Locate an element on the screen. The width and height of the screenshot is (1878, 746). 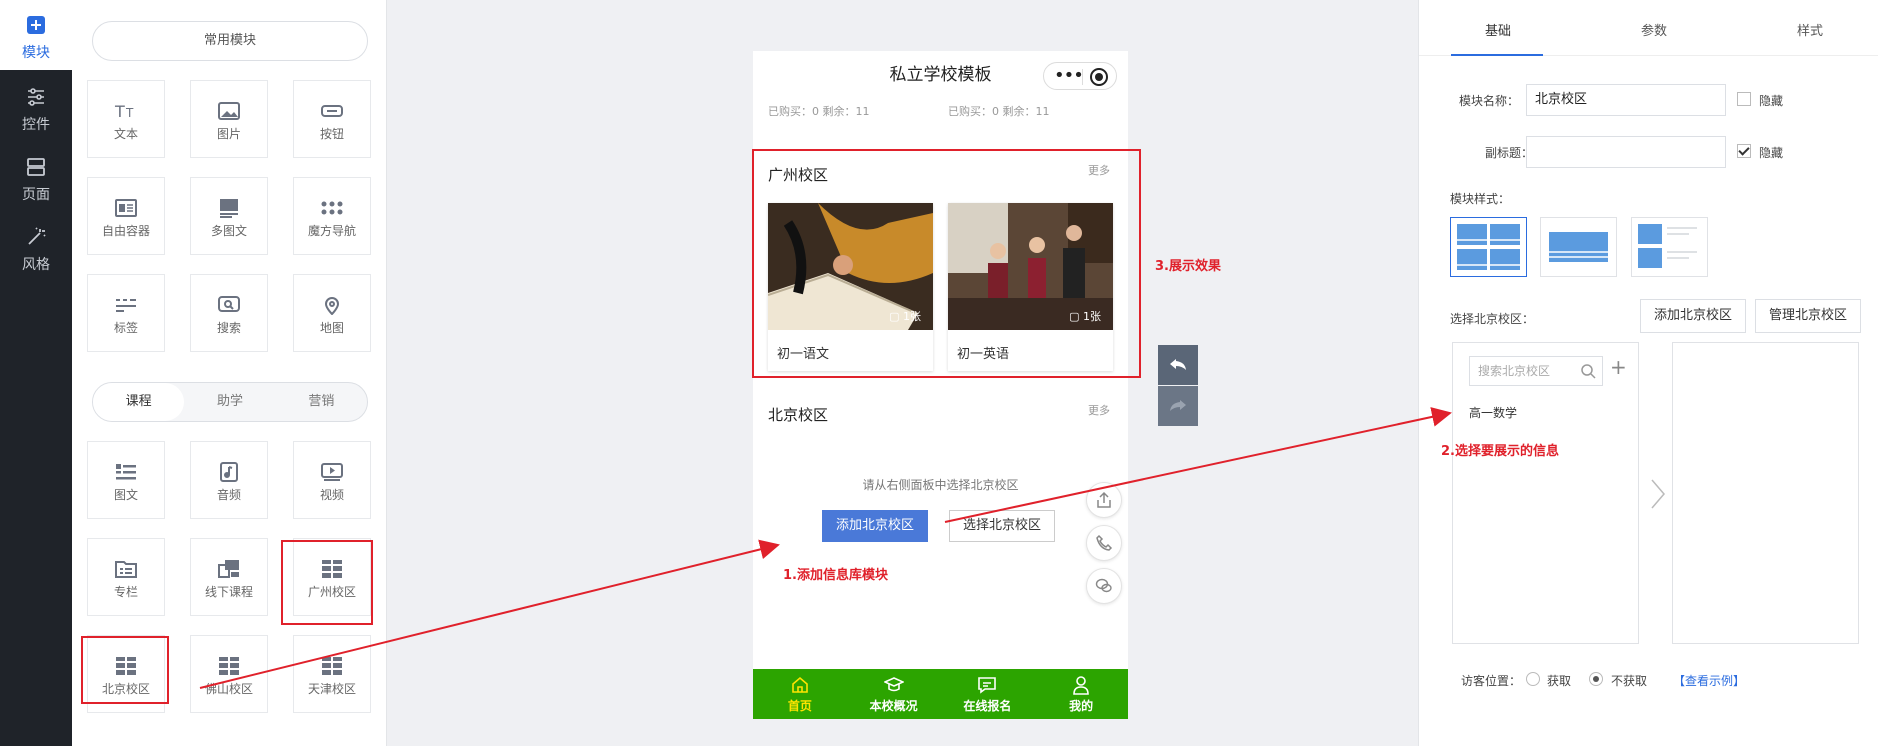
add-beijing-button: 添加北京校区 is located at coordinates (875, 526).